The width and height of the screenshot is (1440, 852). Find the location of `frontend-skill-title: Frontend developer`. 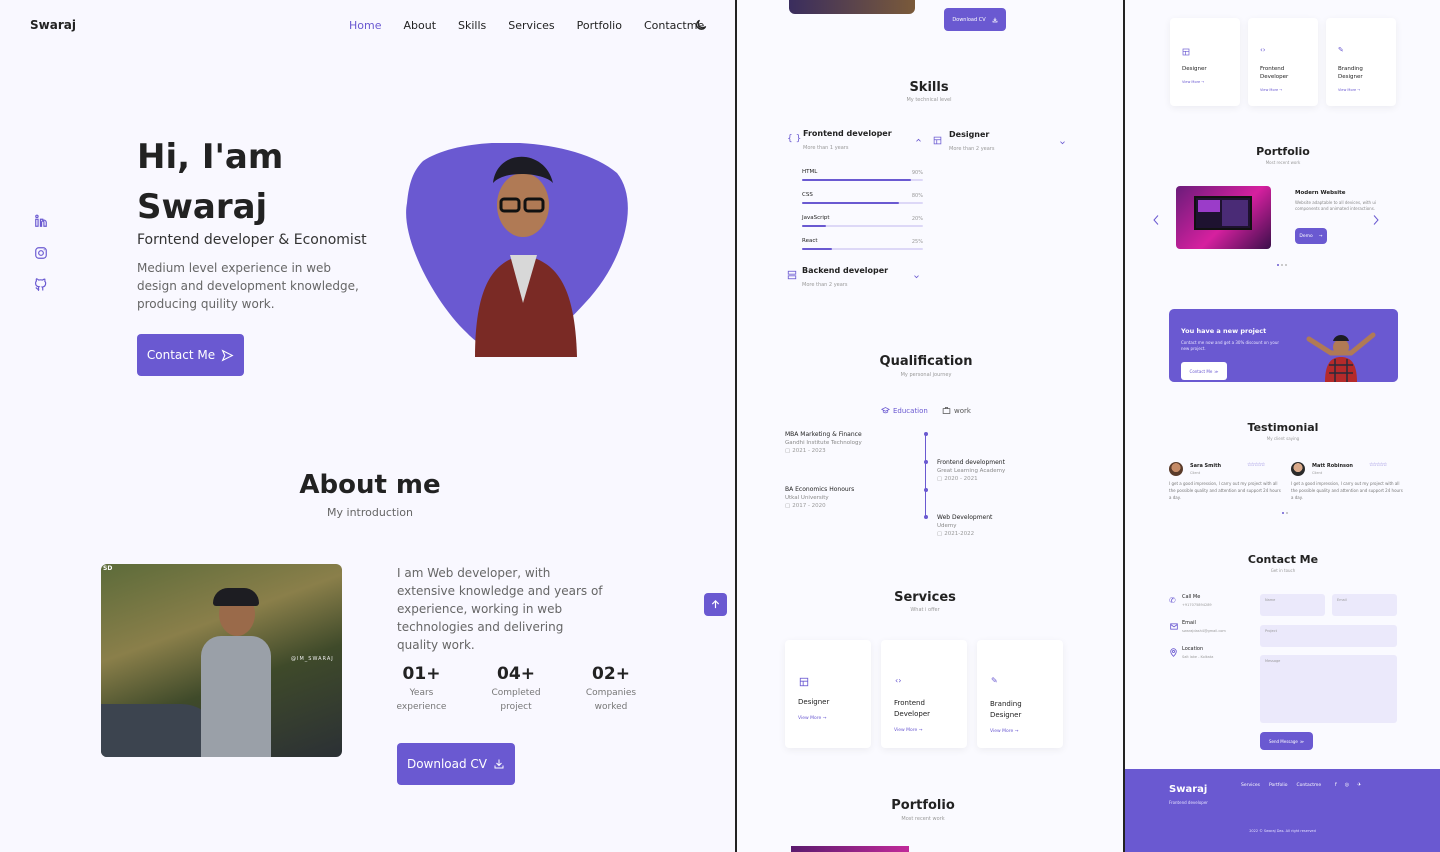

frontend-skill-title: Frontend developer is located at coordinates (847, 133).